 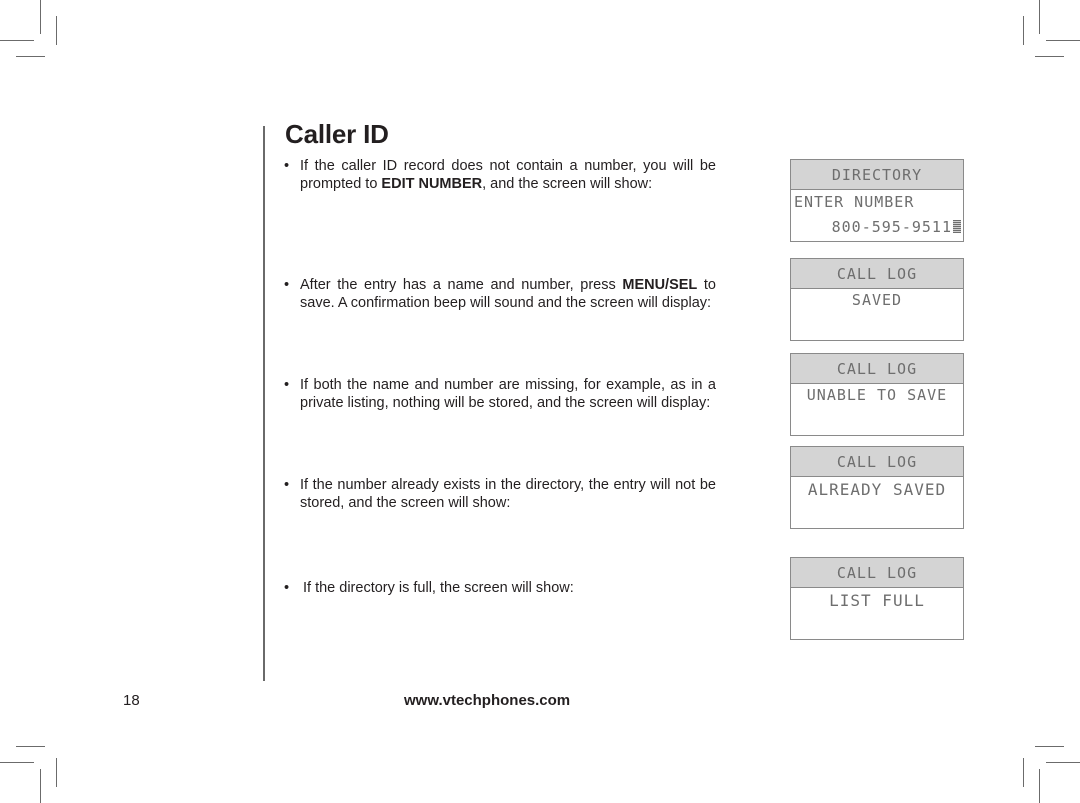 I want to click on lcd-line: LIST FULL, so click(x=877, y=600).